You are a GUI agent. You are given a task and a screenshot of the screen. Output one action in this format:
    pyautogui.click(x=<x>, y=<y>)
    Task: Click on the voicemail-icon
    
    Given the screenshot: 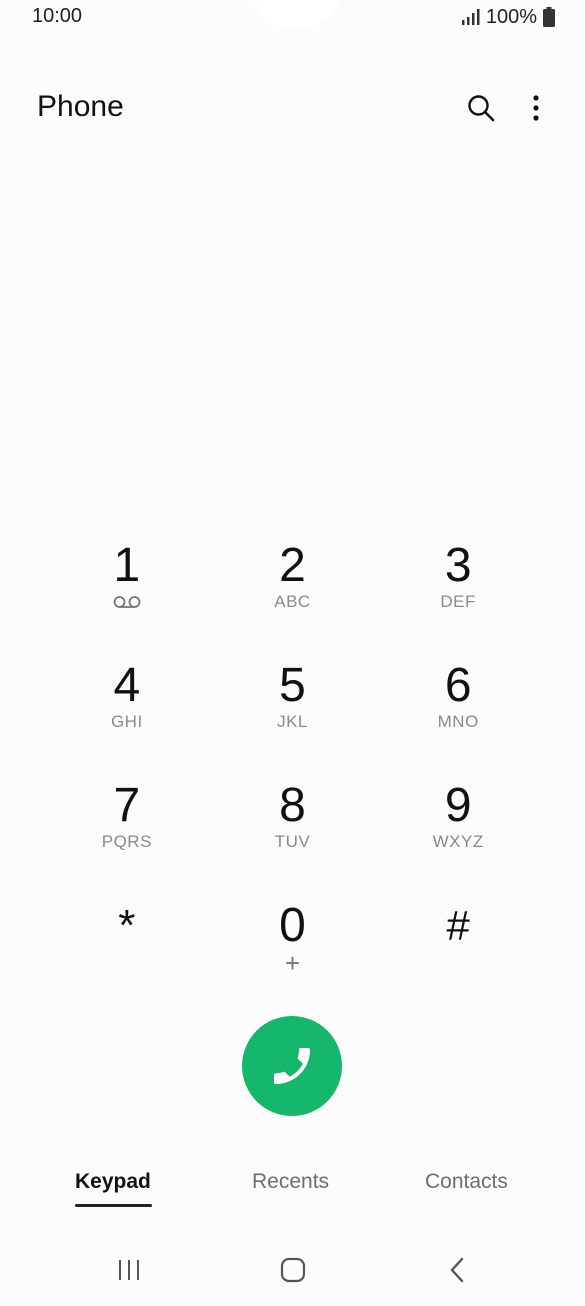 What is the action you would take?
    pyautogui.click(x=127, y=602)
    